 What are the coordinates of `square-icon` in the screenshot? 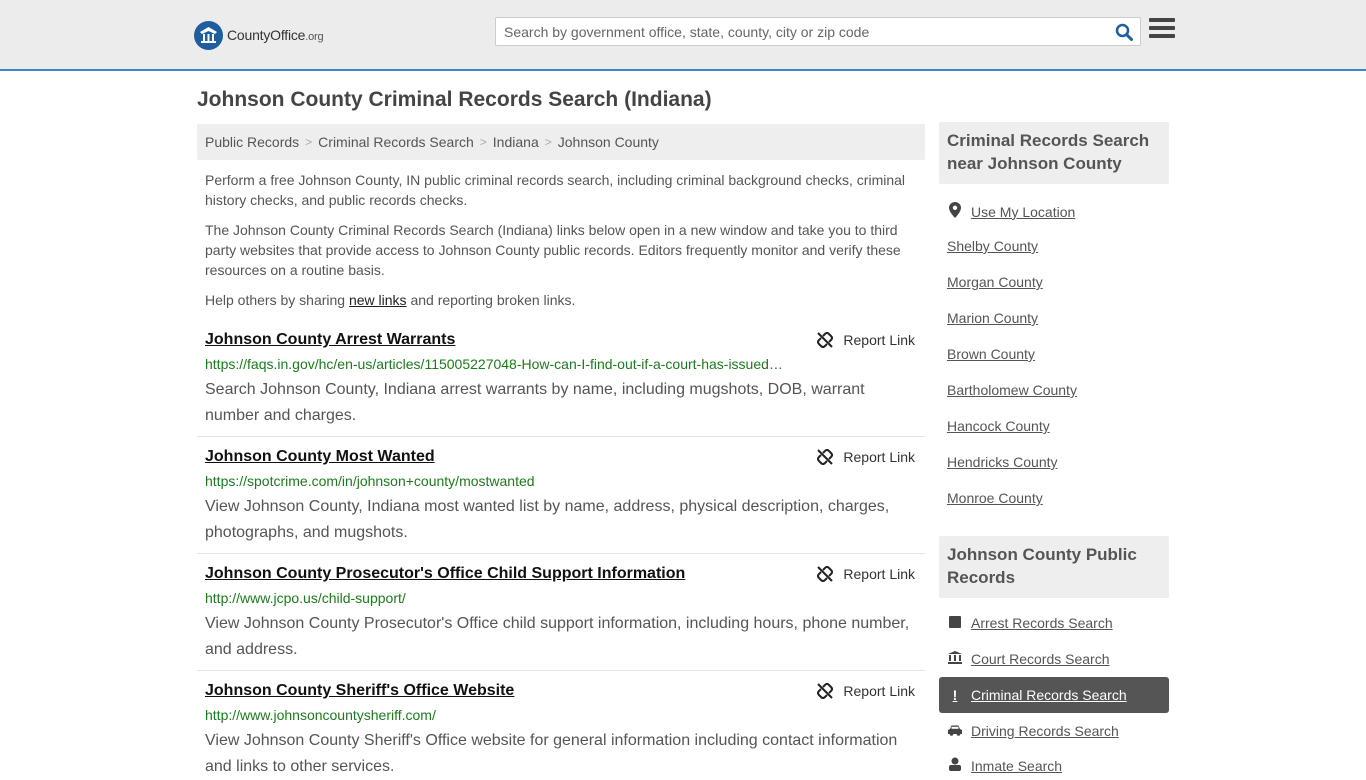 It's located at (955, 623).